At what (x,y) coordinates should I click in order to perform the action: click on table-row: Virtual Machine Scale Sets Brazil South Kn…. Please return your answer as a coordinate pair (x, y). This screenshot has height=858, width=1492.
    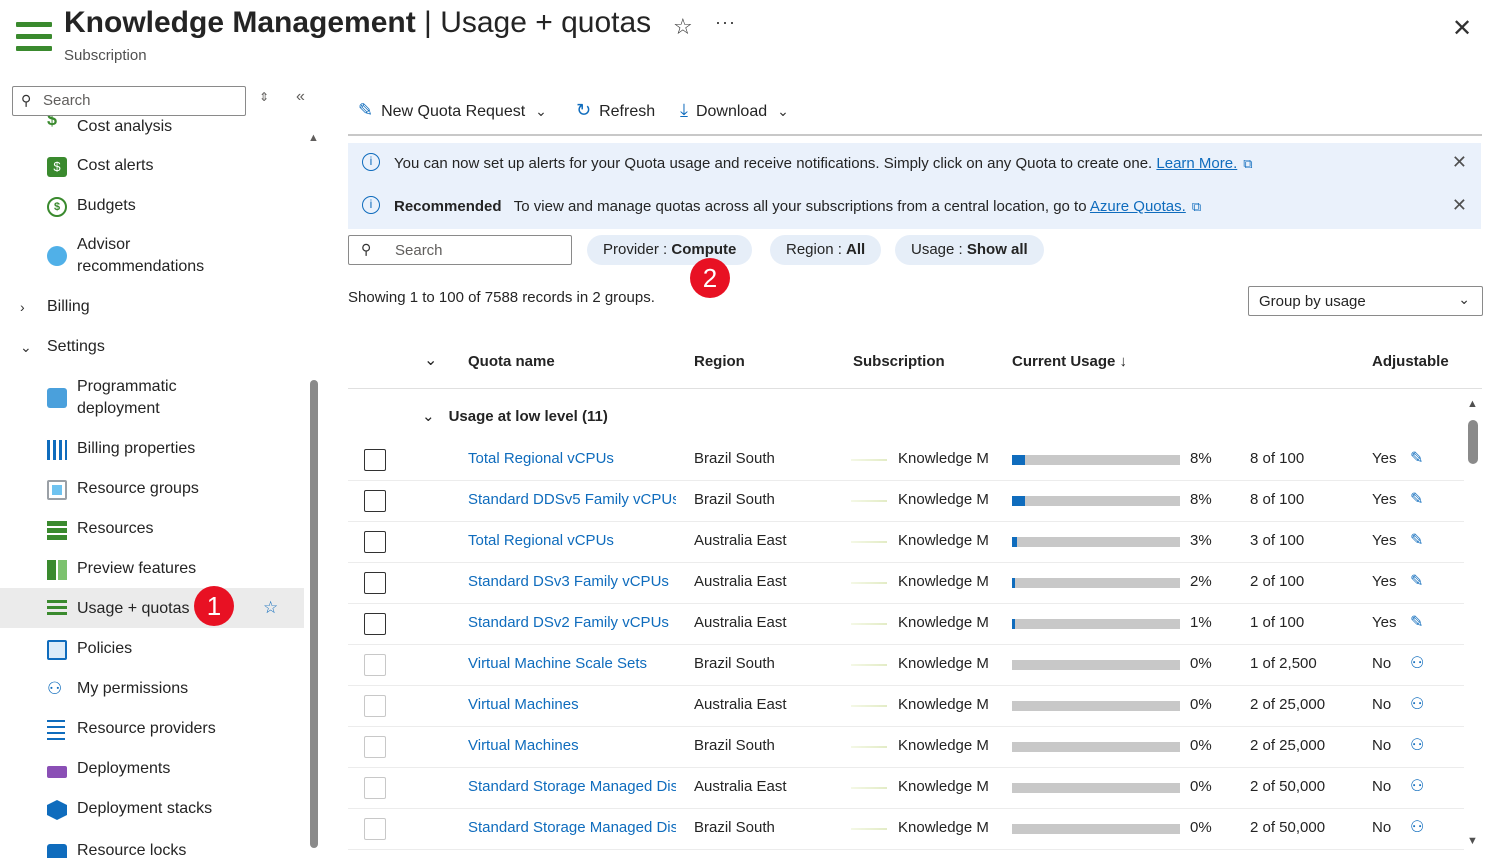
    Looking at the image, I should click on (906, 665).